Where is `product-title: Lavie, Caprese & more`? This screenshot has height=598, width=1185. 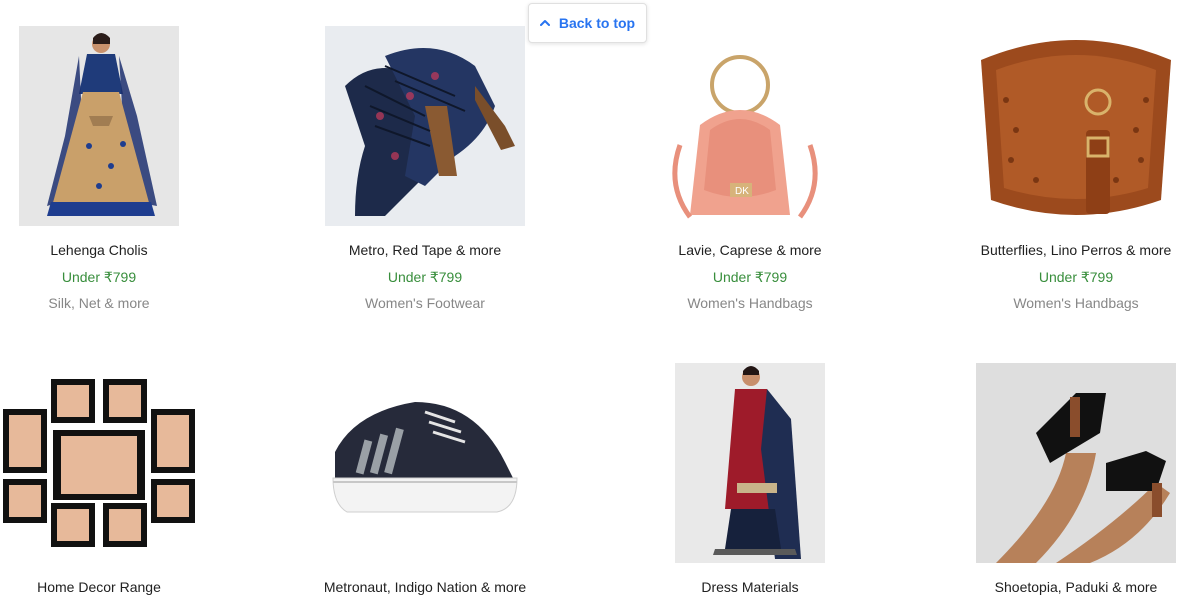 product-title: Lavie, Caprese & more is located at coordinates (750, 250).